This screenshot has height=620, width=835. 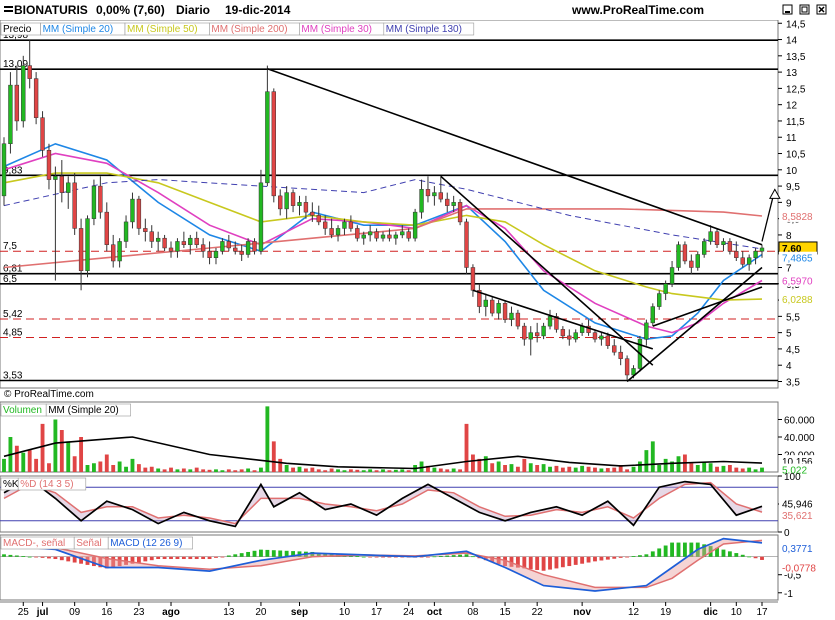 What do you see at coordinates (797, 300) in the screenshot?
I see `price-tag: 6,0288` at bounding box center [797, 300].